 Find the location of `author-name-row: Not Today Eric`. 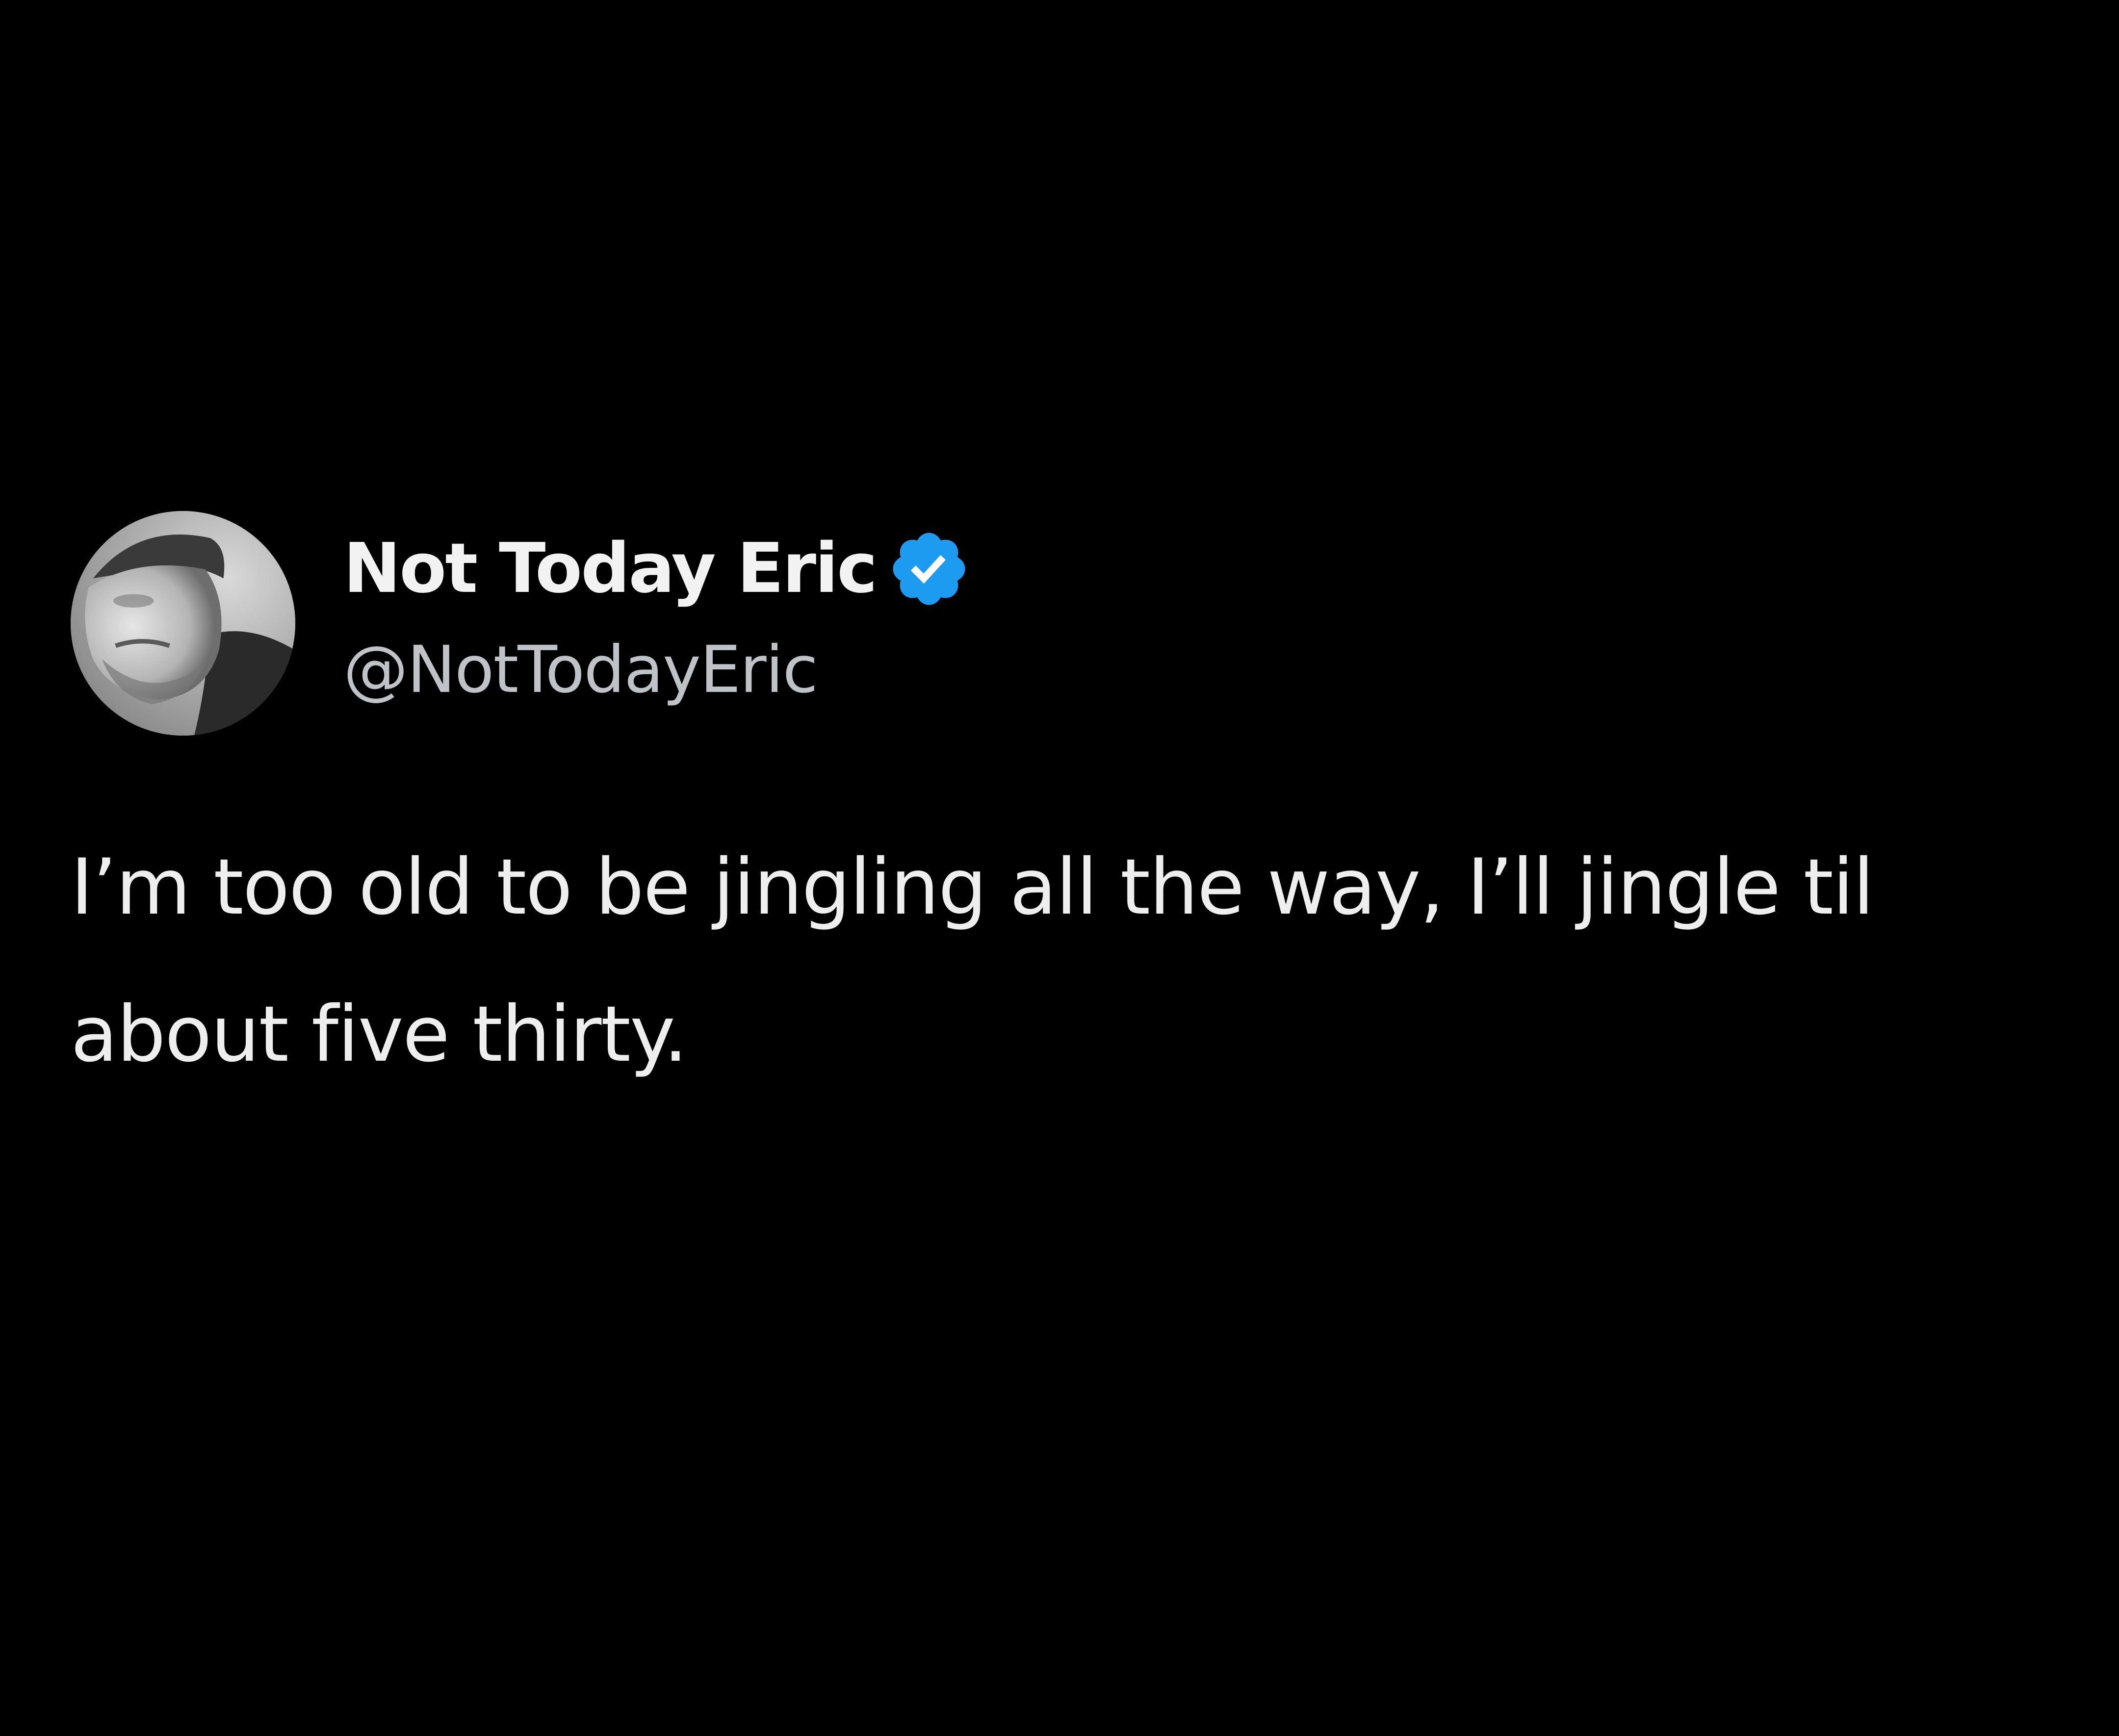

author-name-row: Not Today Eric is located at coordinates (657, 569).